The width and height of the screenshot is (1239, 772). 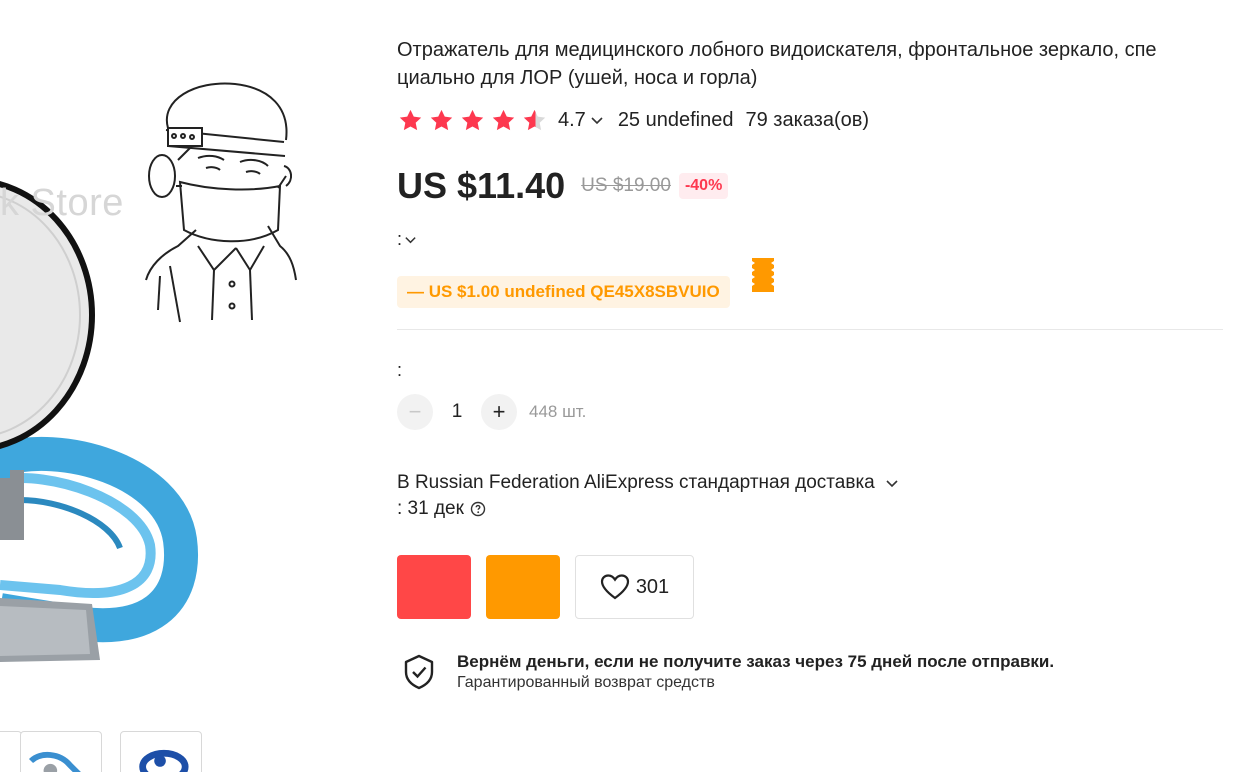 I want to click on coupon-code-badge: — US $1.00 undefined QE45X8SBVUIO, so click(x=563, y=292).